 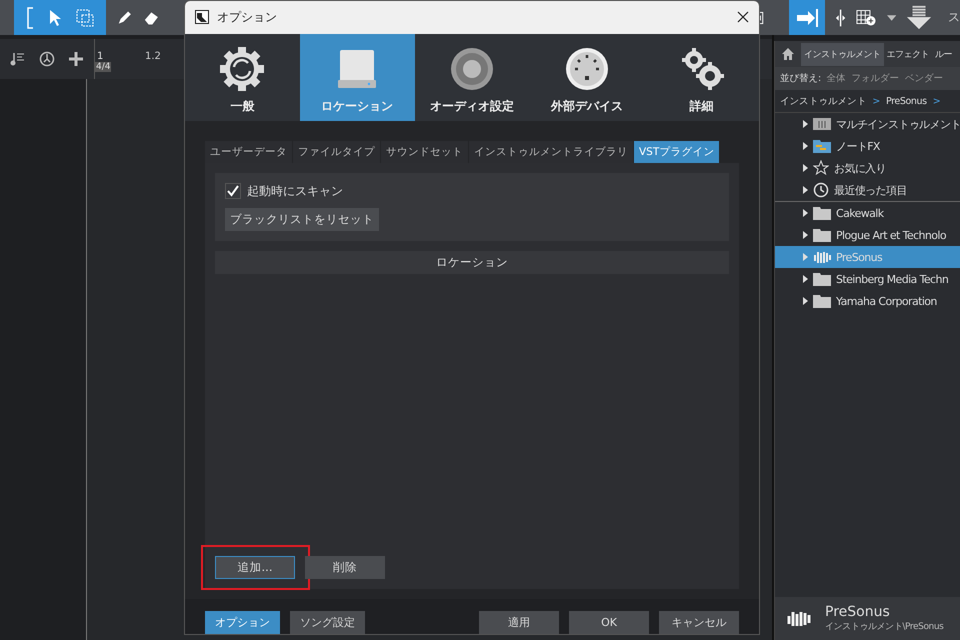 I want to click on item-label: Steinberg Media Techn, so click(x=892, y=279).